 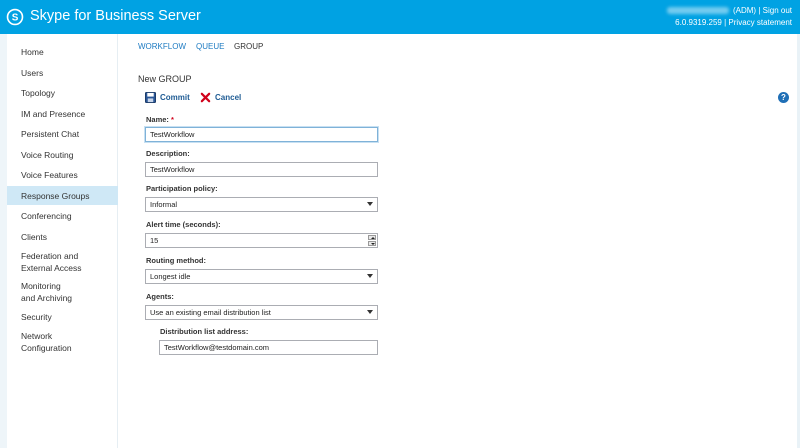 What do you see at coordinates (62, 114) in the screenshot?
I see `sidebar-item-im-presence: IM and Presence` at bounding box center [62, 114].